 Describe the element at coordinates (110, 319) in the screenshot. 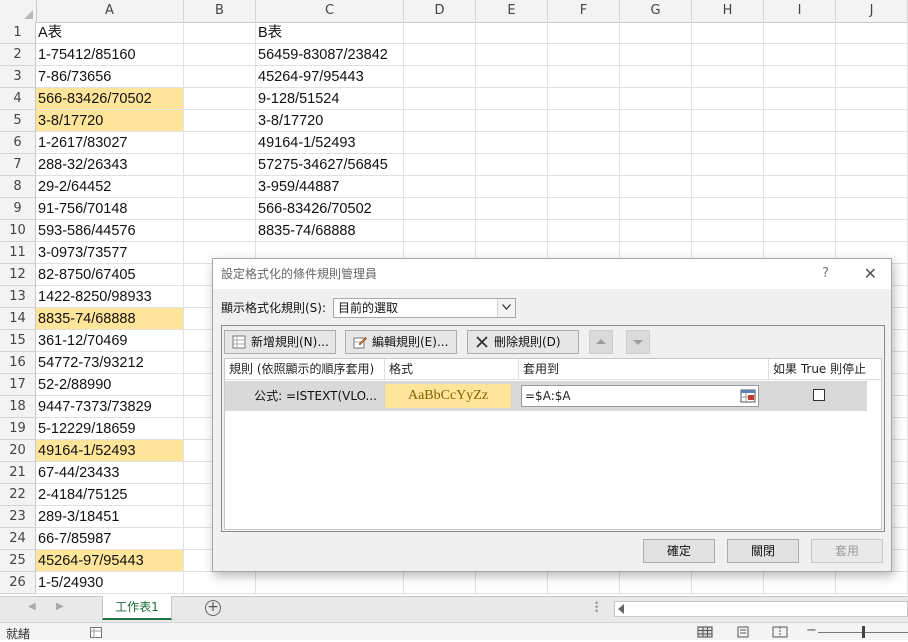

I see `cell-a: 8835-74/68888` at that location.